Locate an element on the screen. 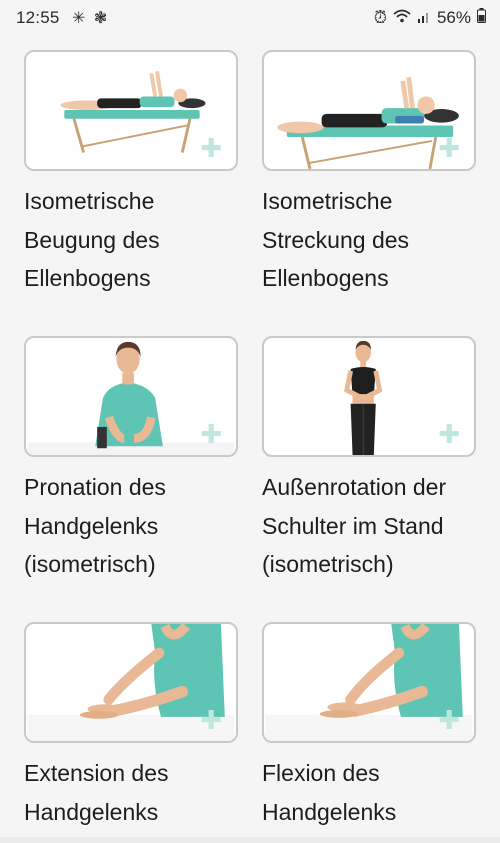  exercise-title: Isometrische Beugung des Ellenbogens is located at coordinates (144, 240).